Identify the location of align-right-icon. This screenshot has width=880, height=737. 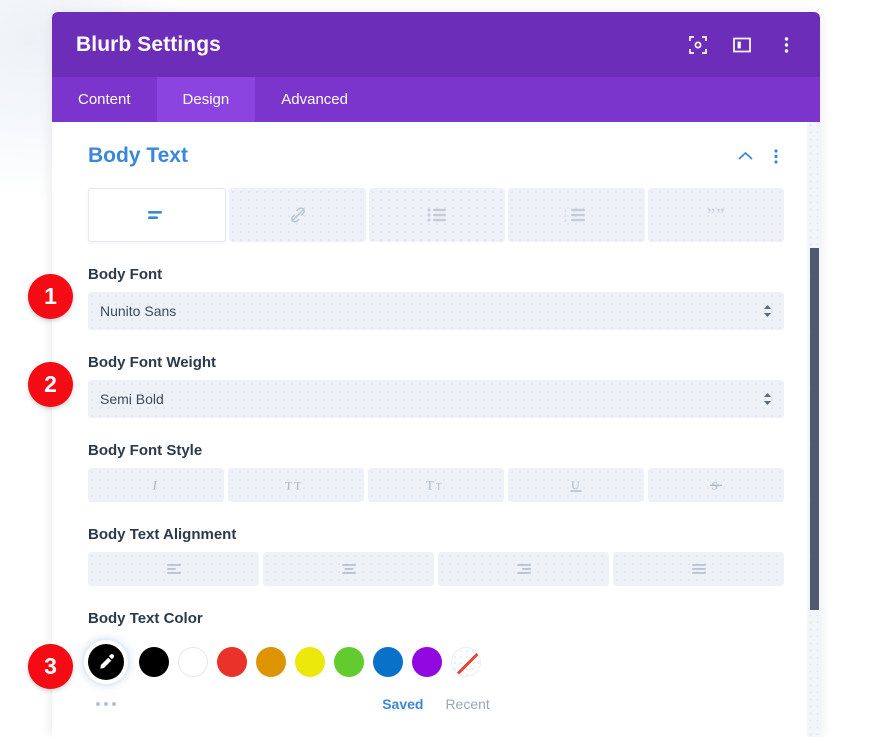
(524, 569).